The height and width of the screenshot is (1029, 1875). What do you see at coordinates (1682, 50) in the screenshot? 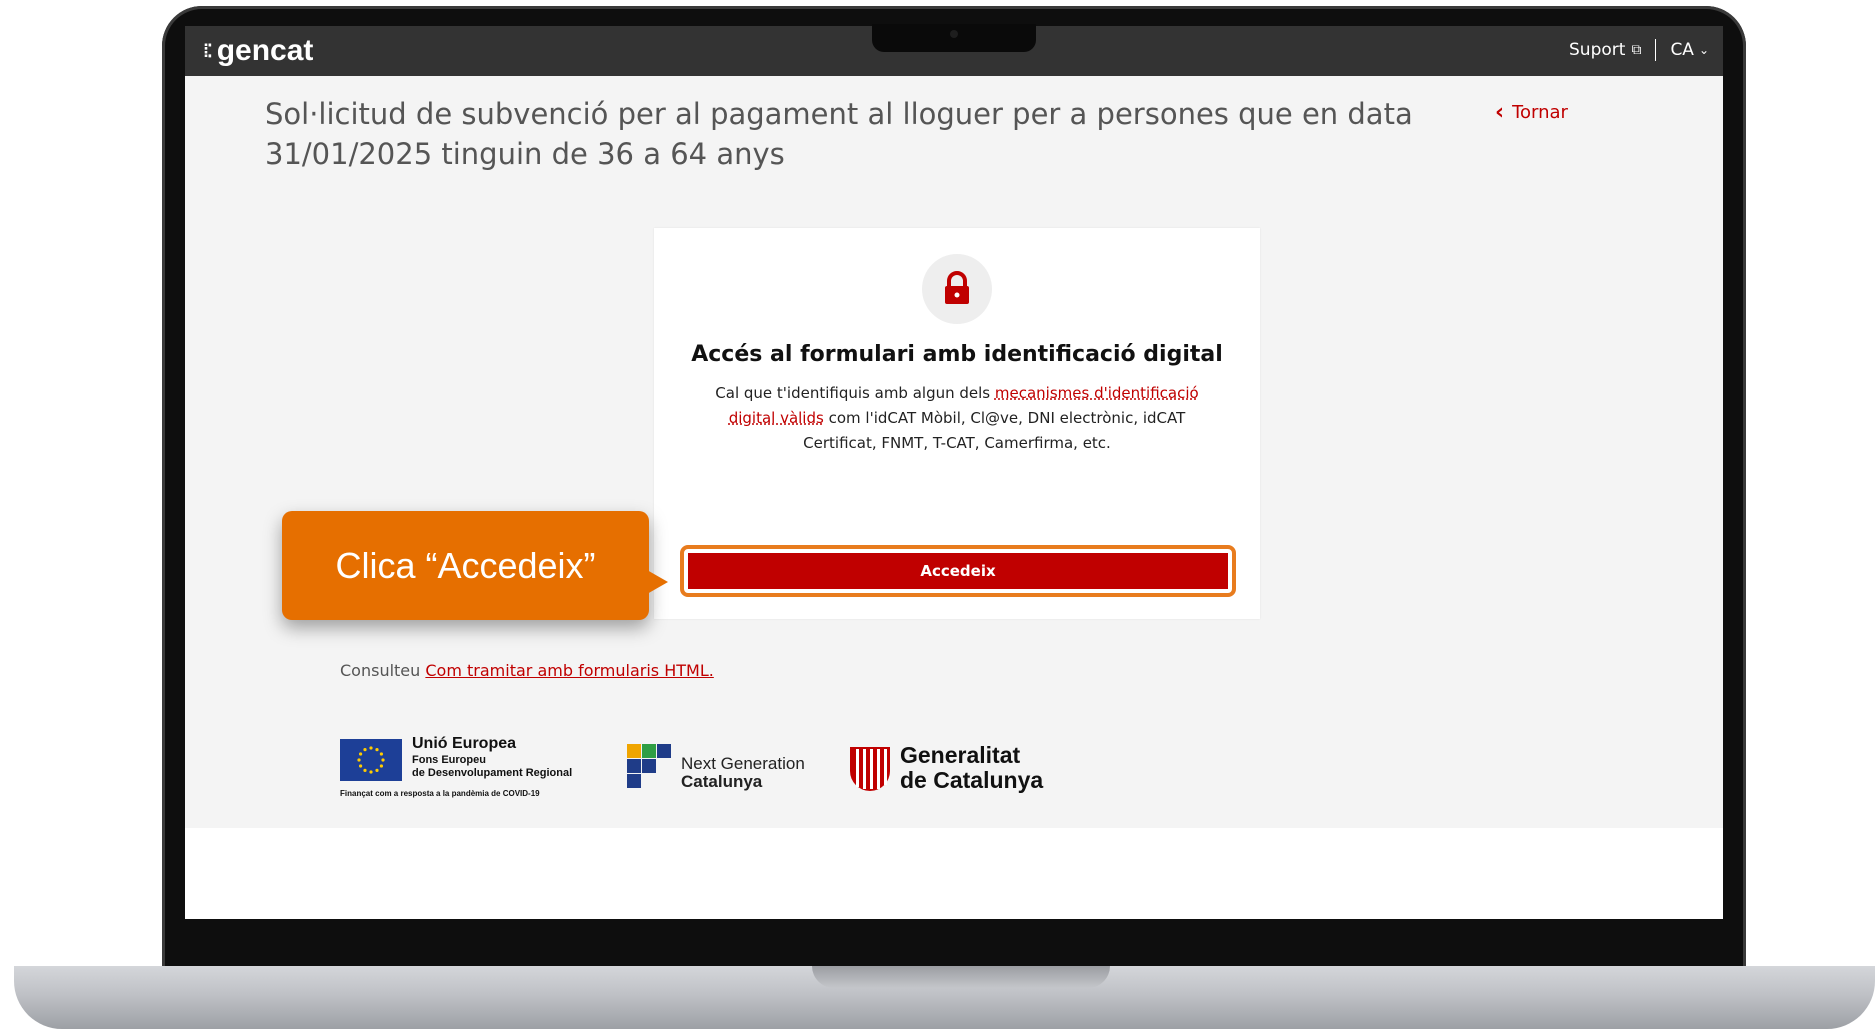
I see `language-selector: CA` at bounding box center [1682, 50].